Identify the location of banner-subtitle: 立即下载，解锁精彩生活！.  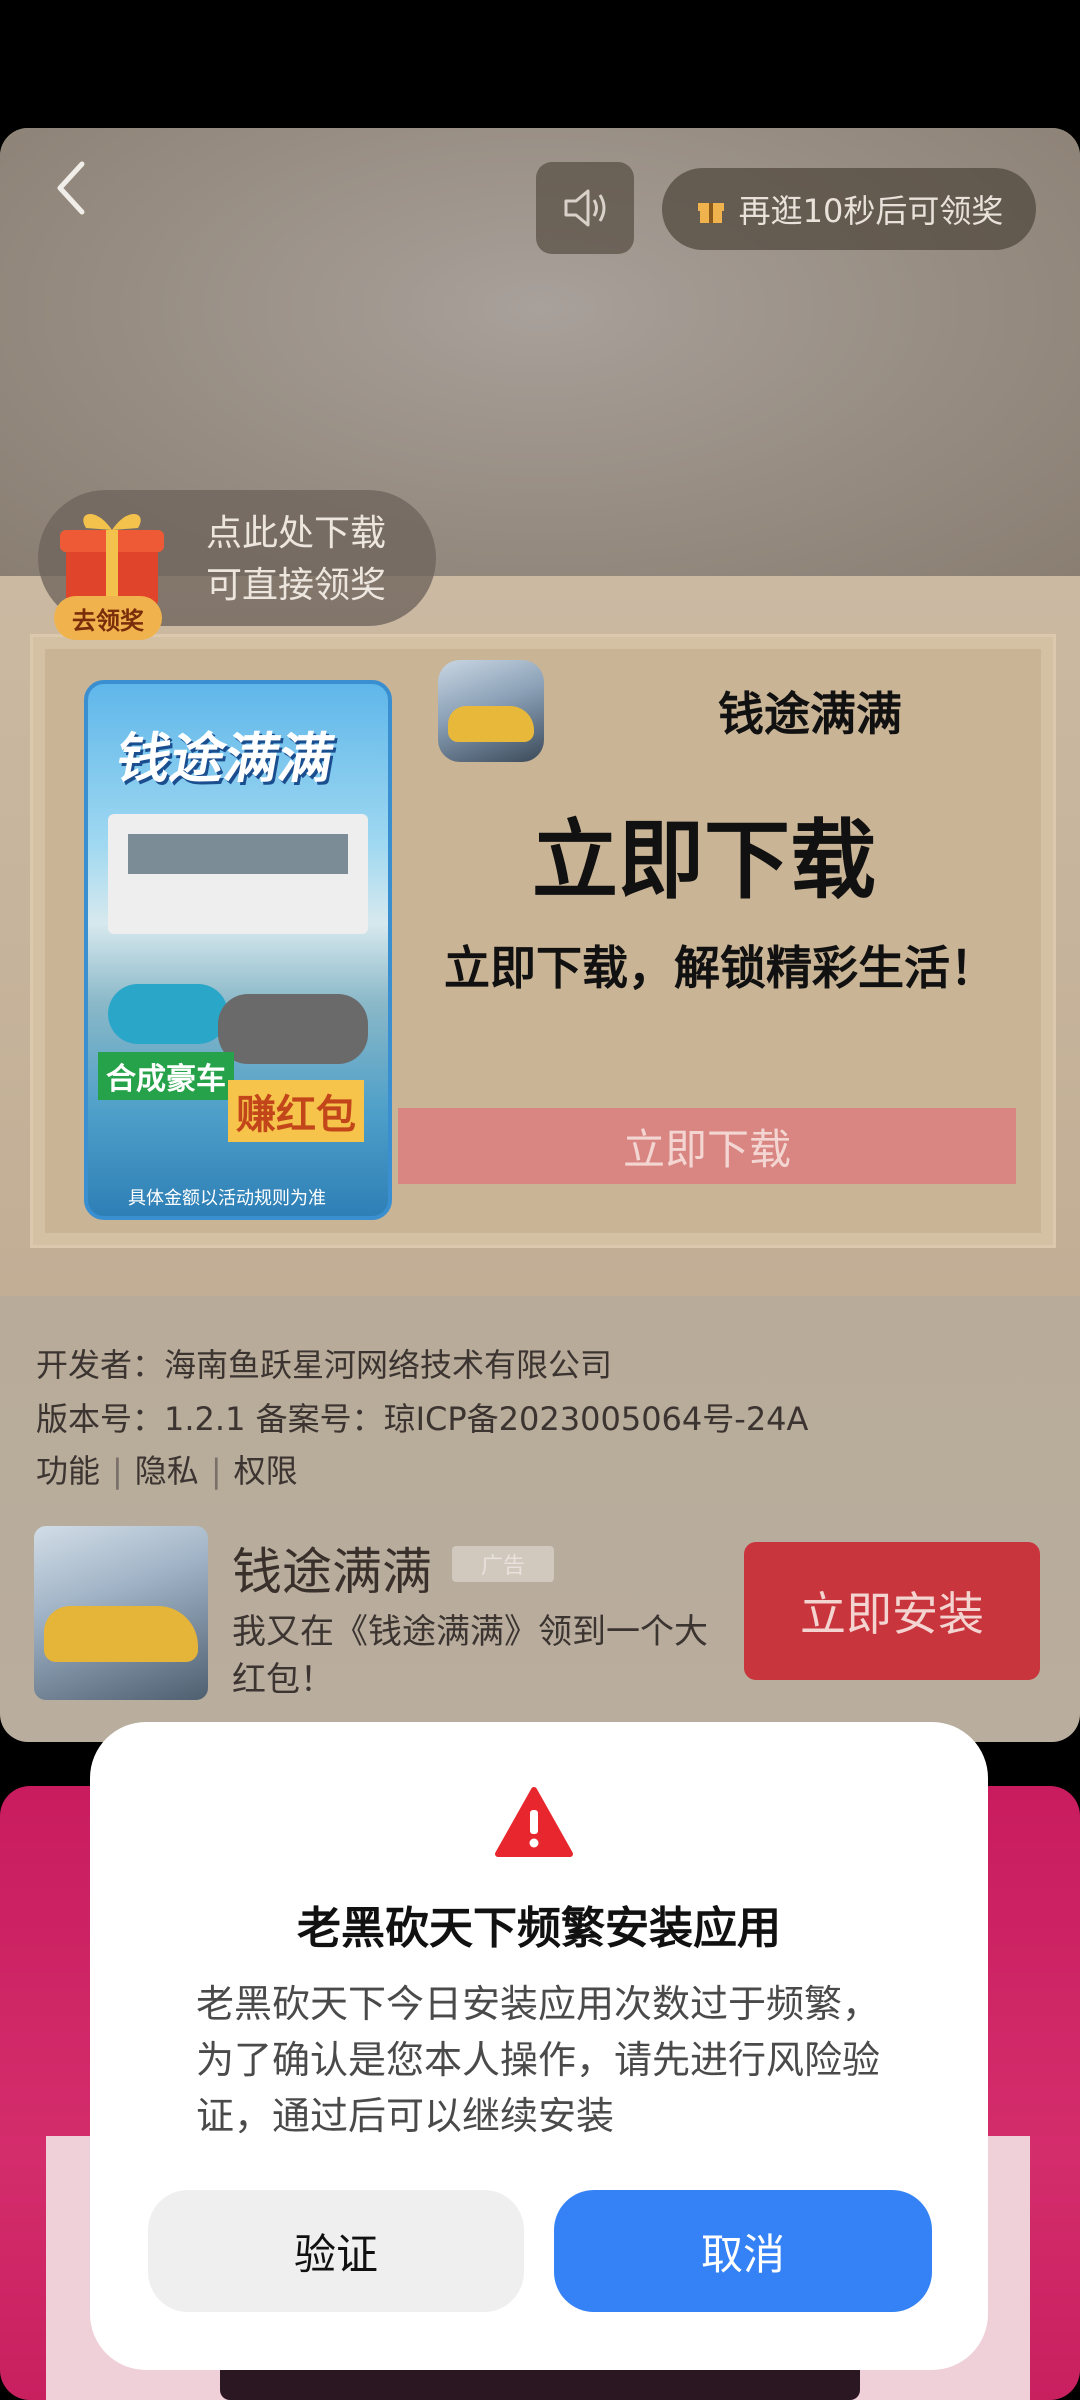
(720, 968).